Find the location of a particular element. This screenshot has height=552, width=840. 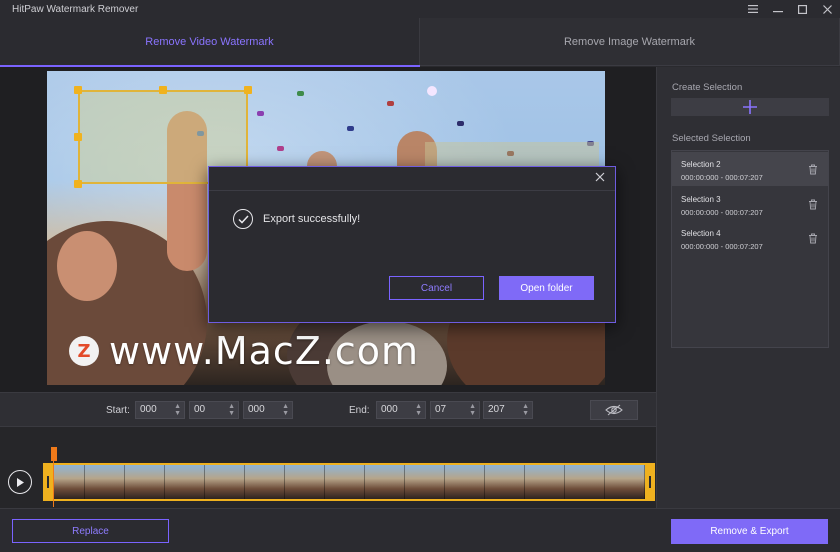

hide-selection-button is located at coordinates (614, 410).